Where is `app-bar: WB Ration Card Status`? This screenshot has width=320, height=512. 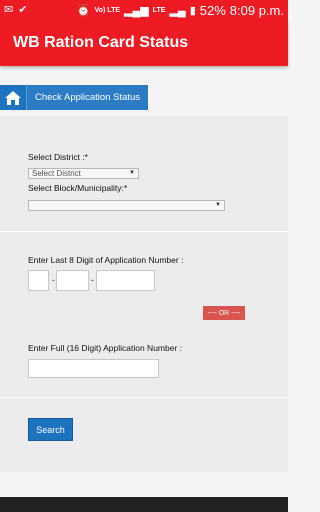 app-bar: WB Ration Card Status is located at coordinates (144, 44).